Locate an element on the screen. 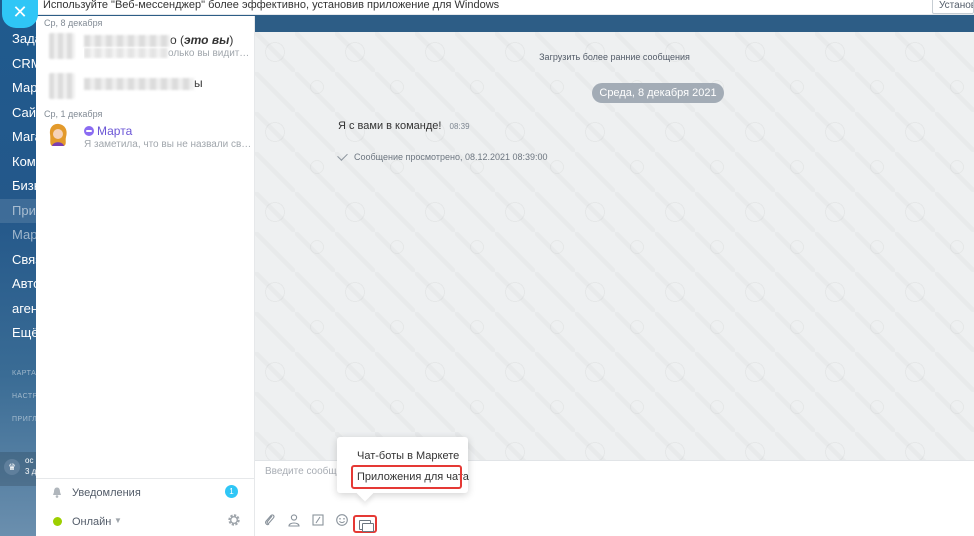 The image size is (974, 536). smile-icon is located at coordinates (342, 520).